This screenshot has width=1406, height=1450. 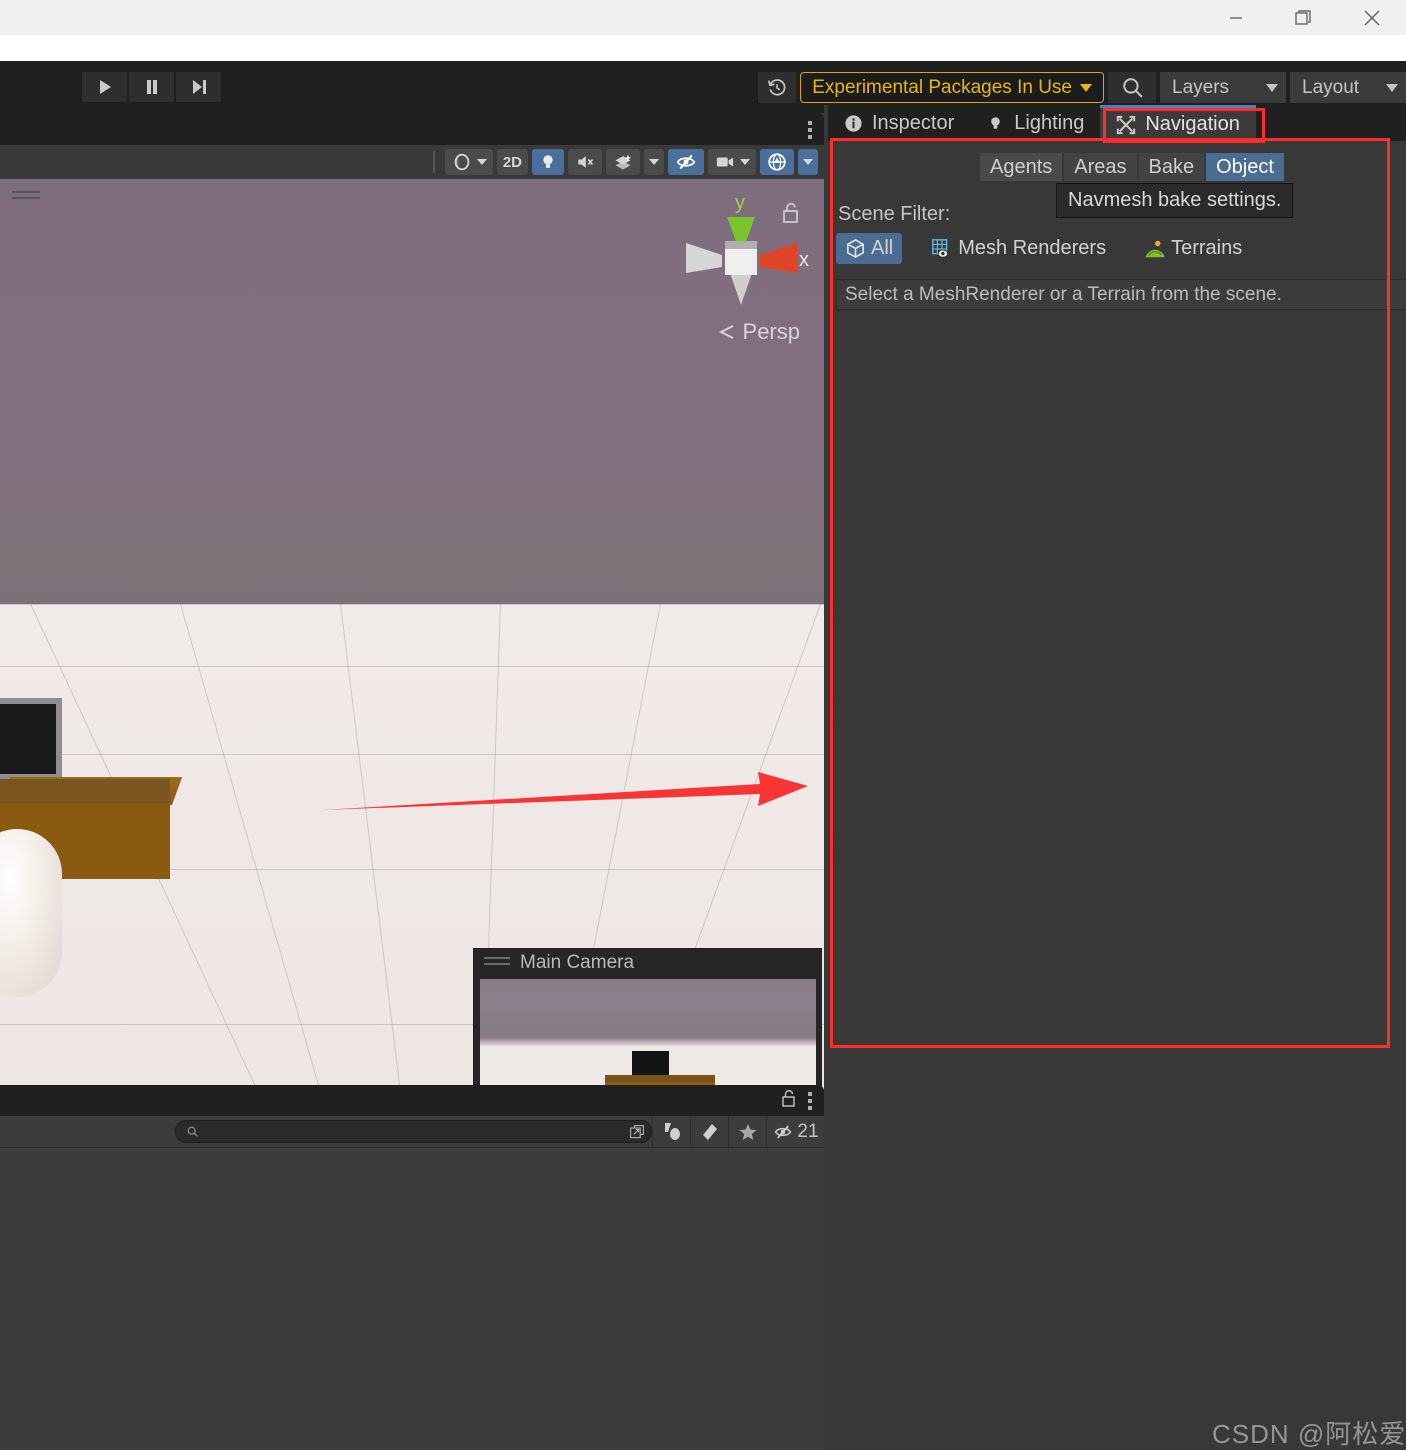 I want to click on hierarchy-toolbar: 21, so click(x=412, y=1131).